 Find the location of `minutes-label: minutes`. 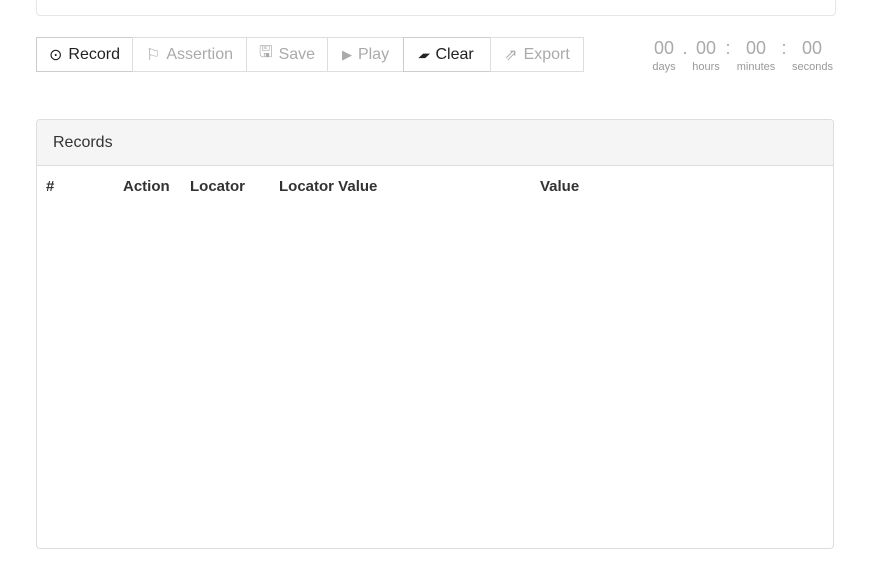

minutes-label: minutes is located at coordinates (756, 67).